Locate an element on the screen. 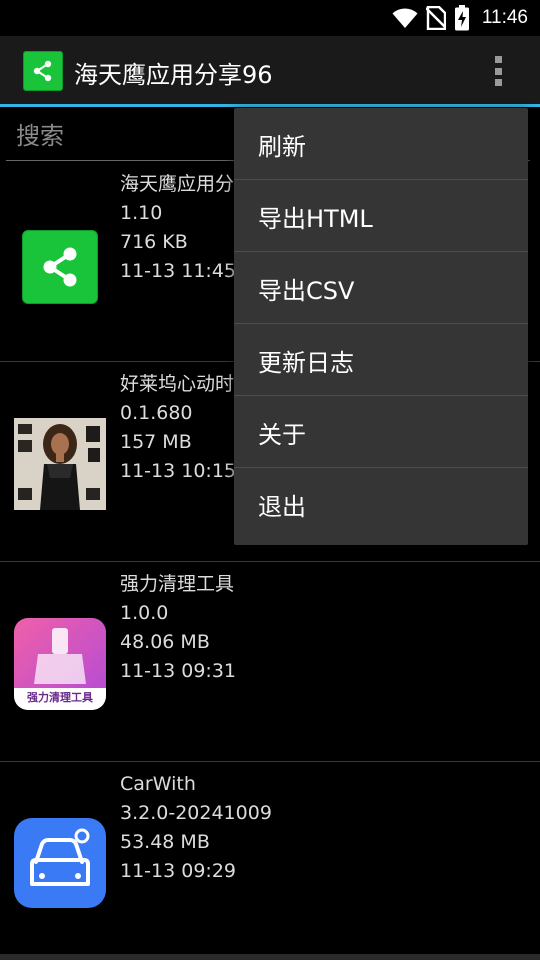  app-version: 1.10 is located at coordinates (141, 213).